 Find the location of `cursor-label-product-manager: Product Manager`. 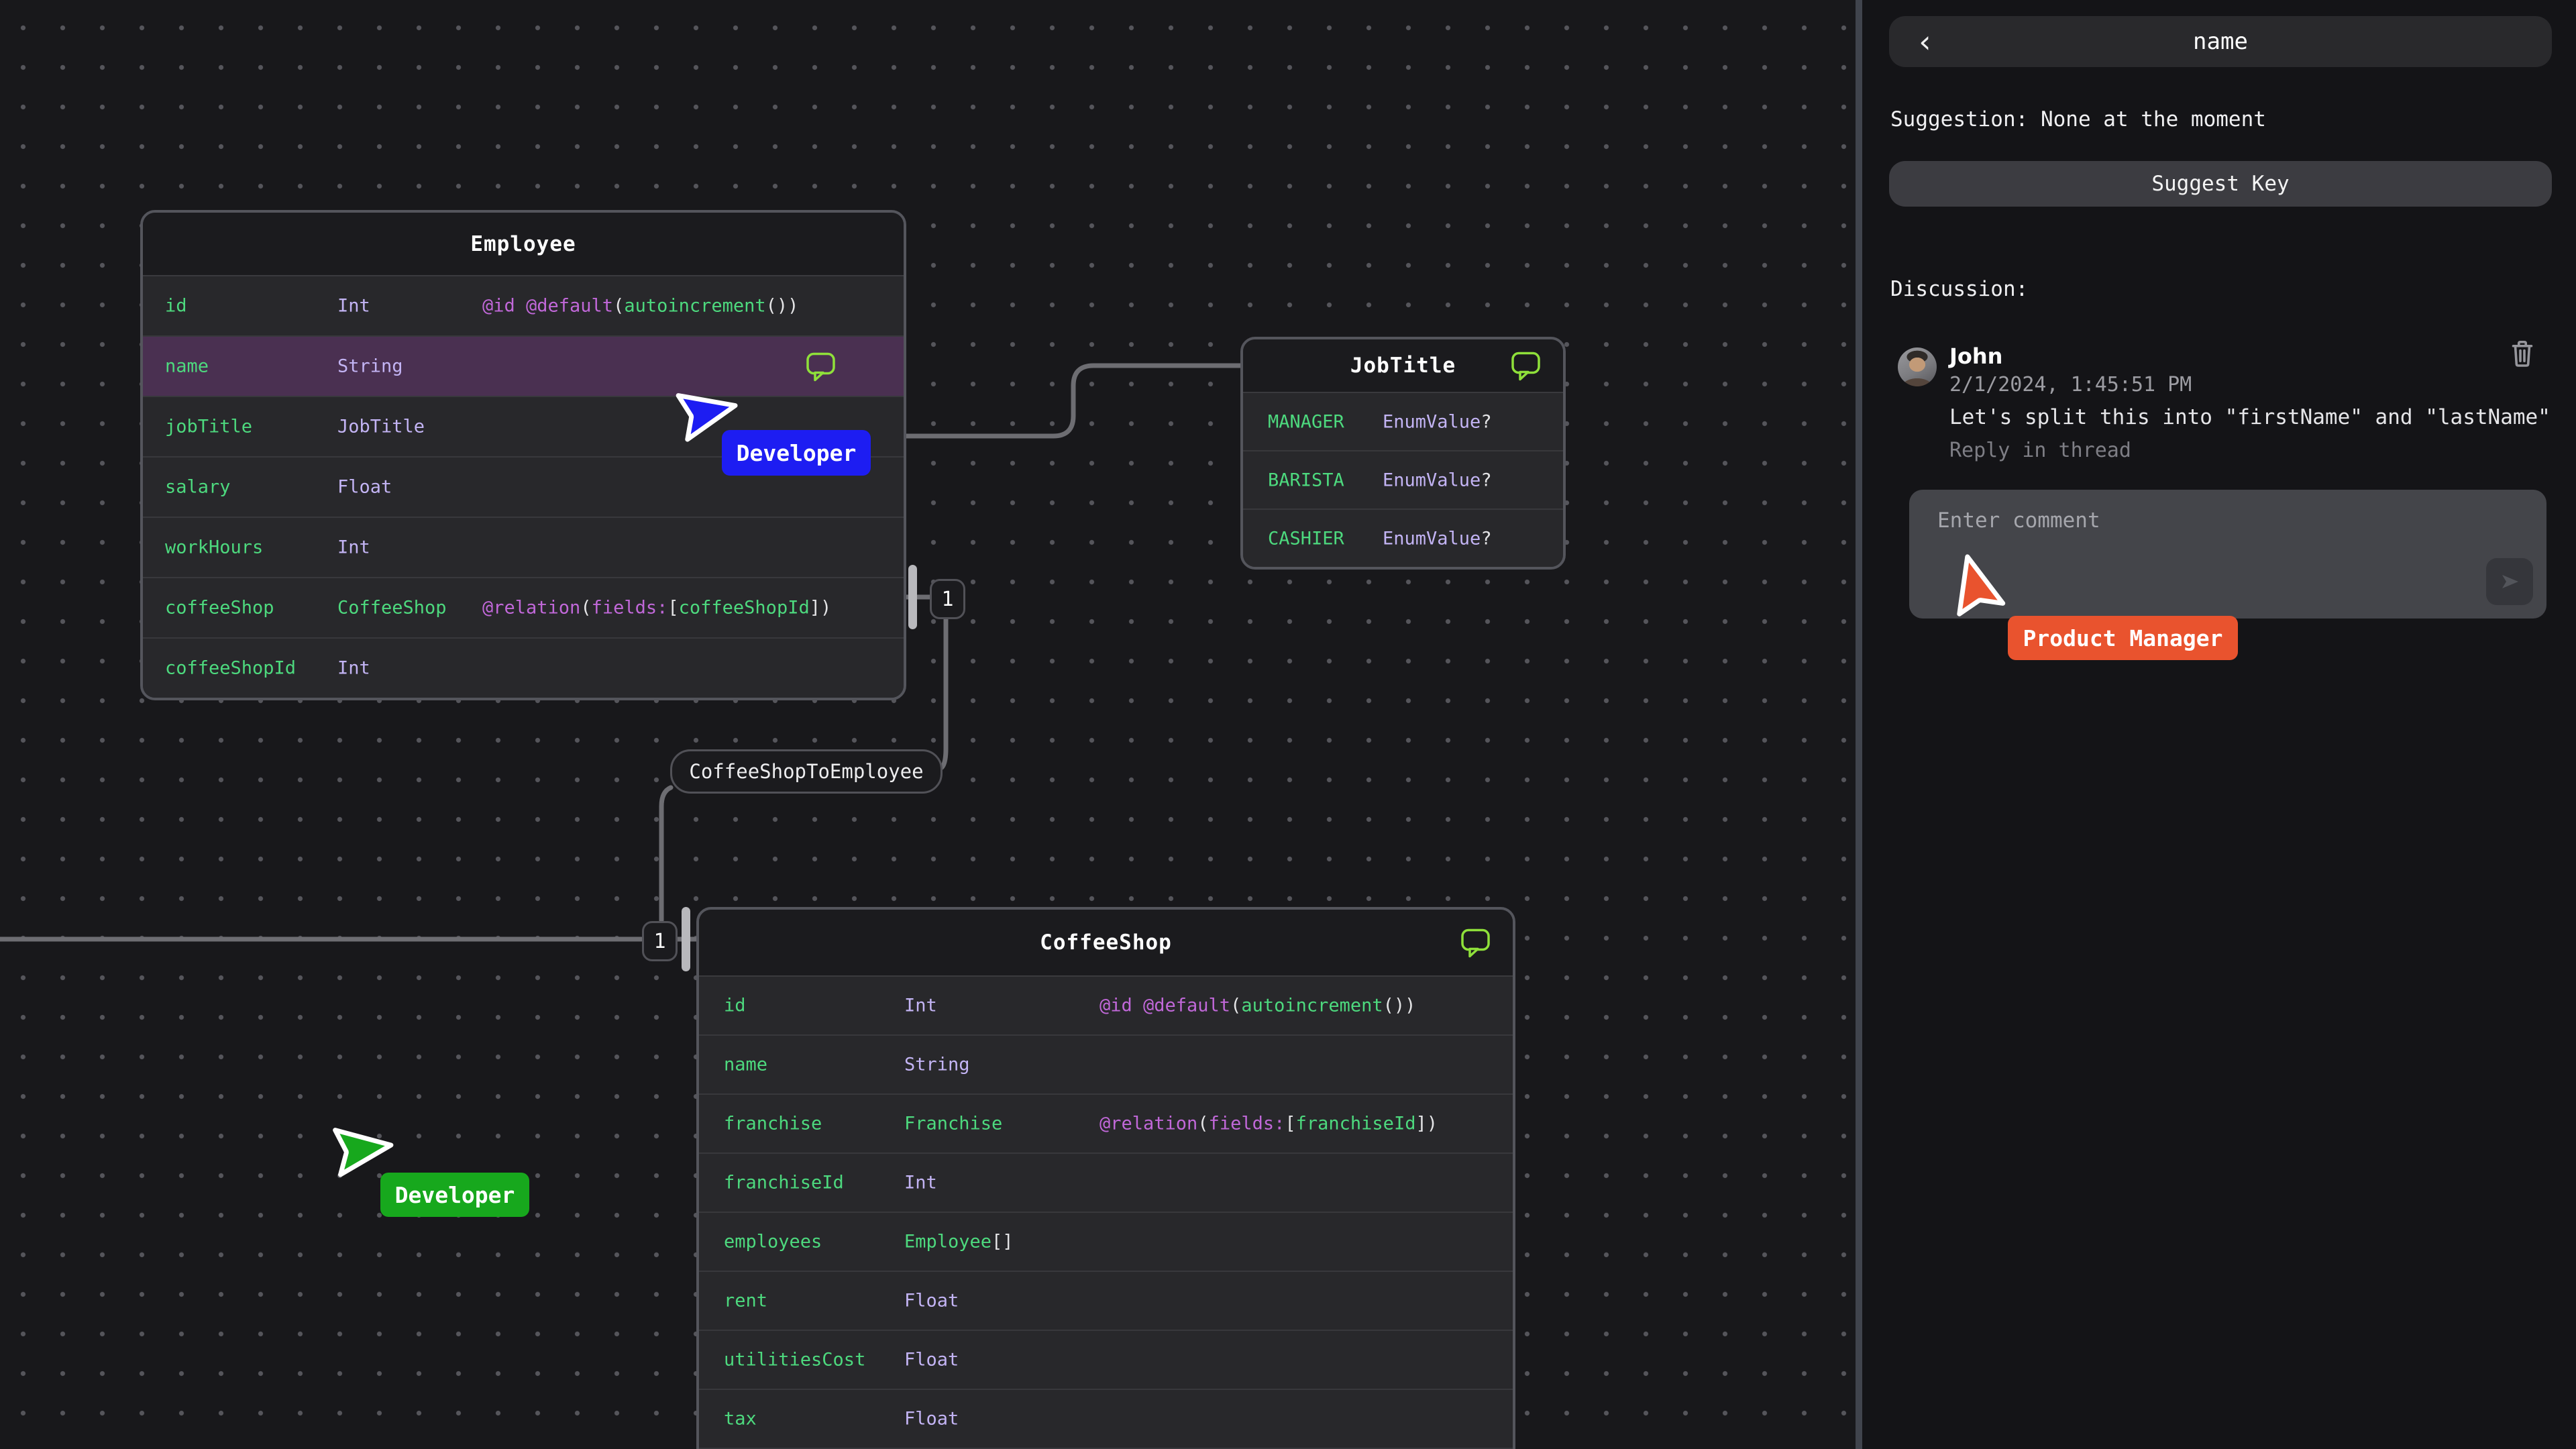

cursor-label-product-manager: Product Manager is located at coordinates (2123, 638).